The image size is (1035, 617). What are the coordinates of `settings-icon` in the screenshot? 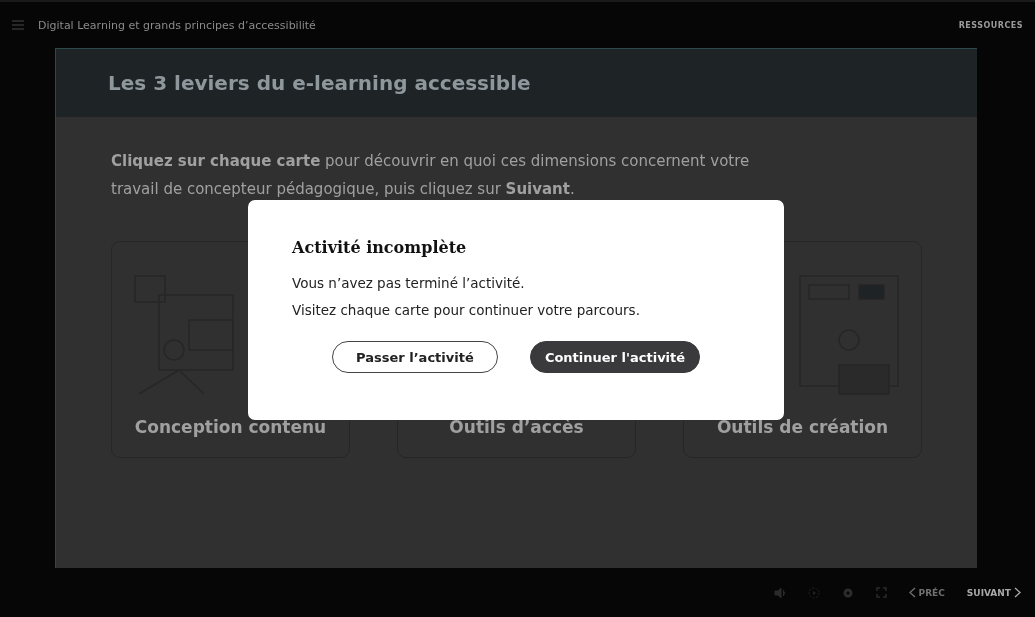 It's located at (847, 592).